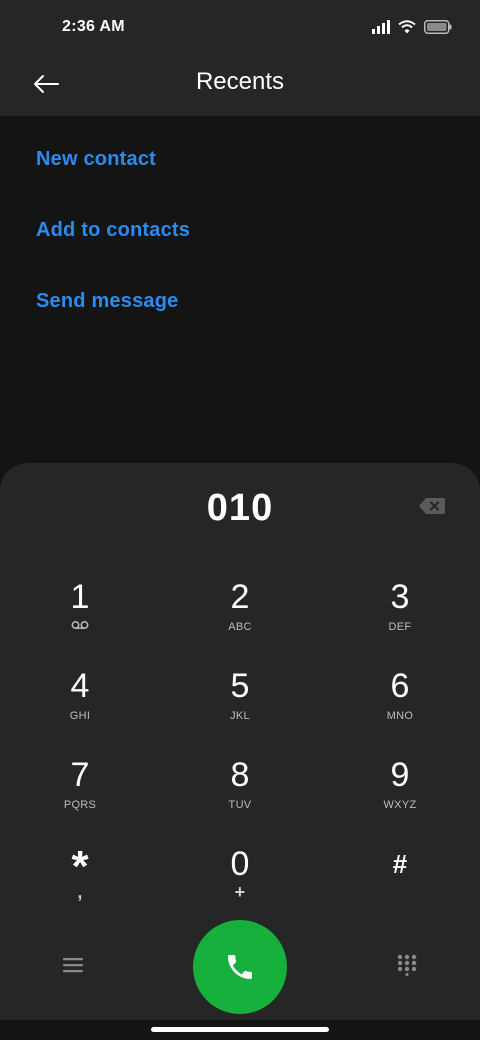 Image resolution: width=480 pixels, height=1040 pixels. Describe the element at coordinates (240, 508) in the screenshot. I see `dialed-number: 010` at that location.